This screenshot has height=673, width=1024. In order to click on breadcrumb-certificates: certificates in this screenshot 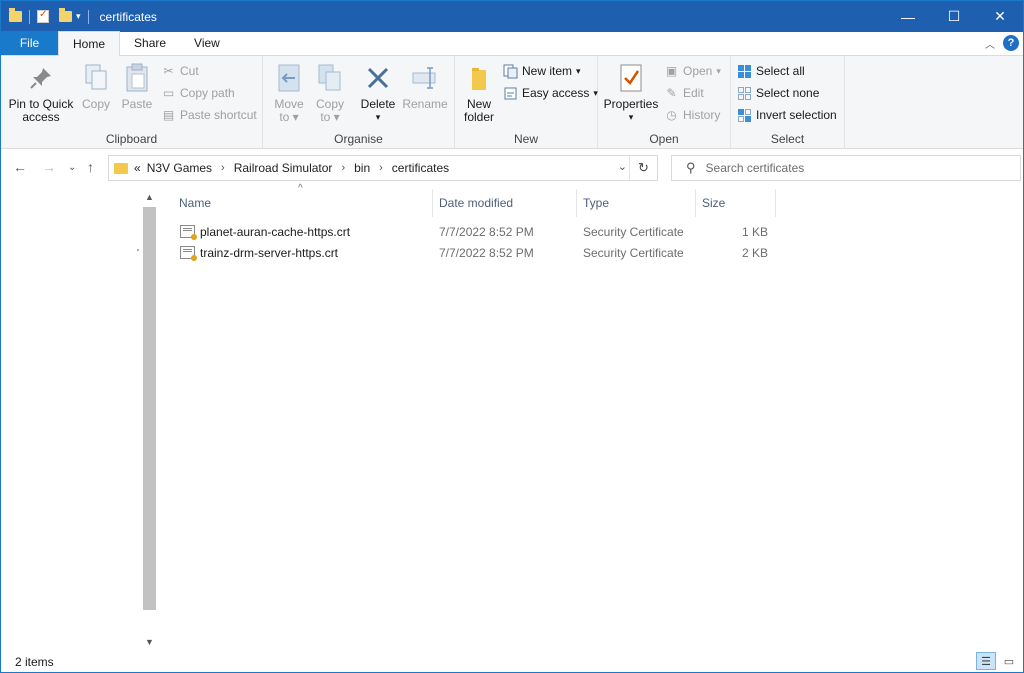, I will do `click(420, 168)`.